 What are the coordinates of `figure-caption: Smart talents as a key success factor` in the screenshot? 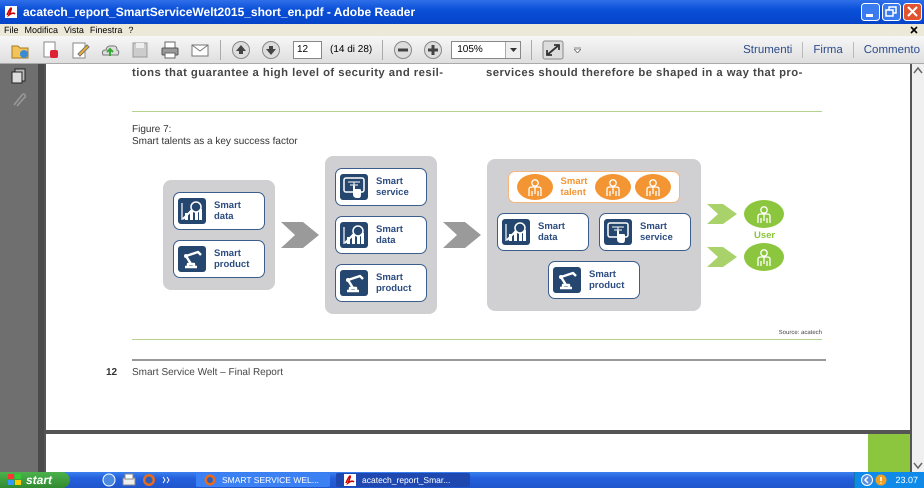 It's located at (215, 142).